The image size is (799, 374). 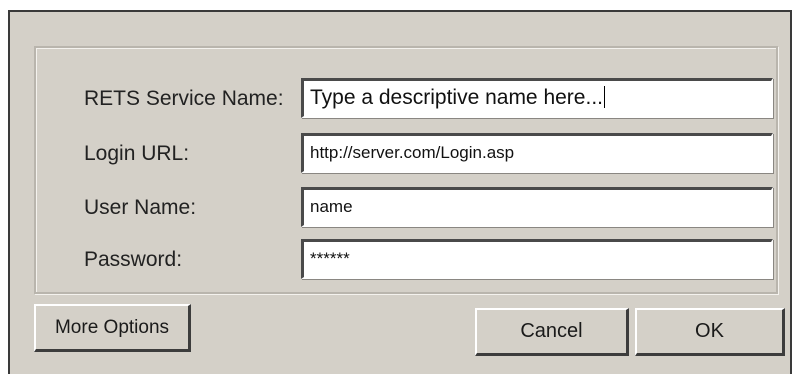 I want to click on login-url-field: http://server.com/Login.asp, so click(x=537, y=153).